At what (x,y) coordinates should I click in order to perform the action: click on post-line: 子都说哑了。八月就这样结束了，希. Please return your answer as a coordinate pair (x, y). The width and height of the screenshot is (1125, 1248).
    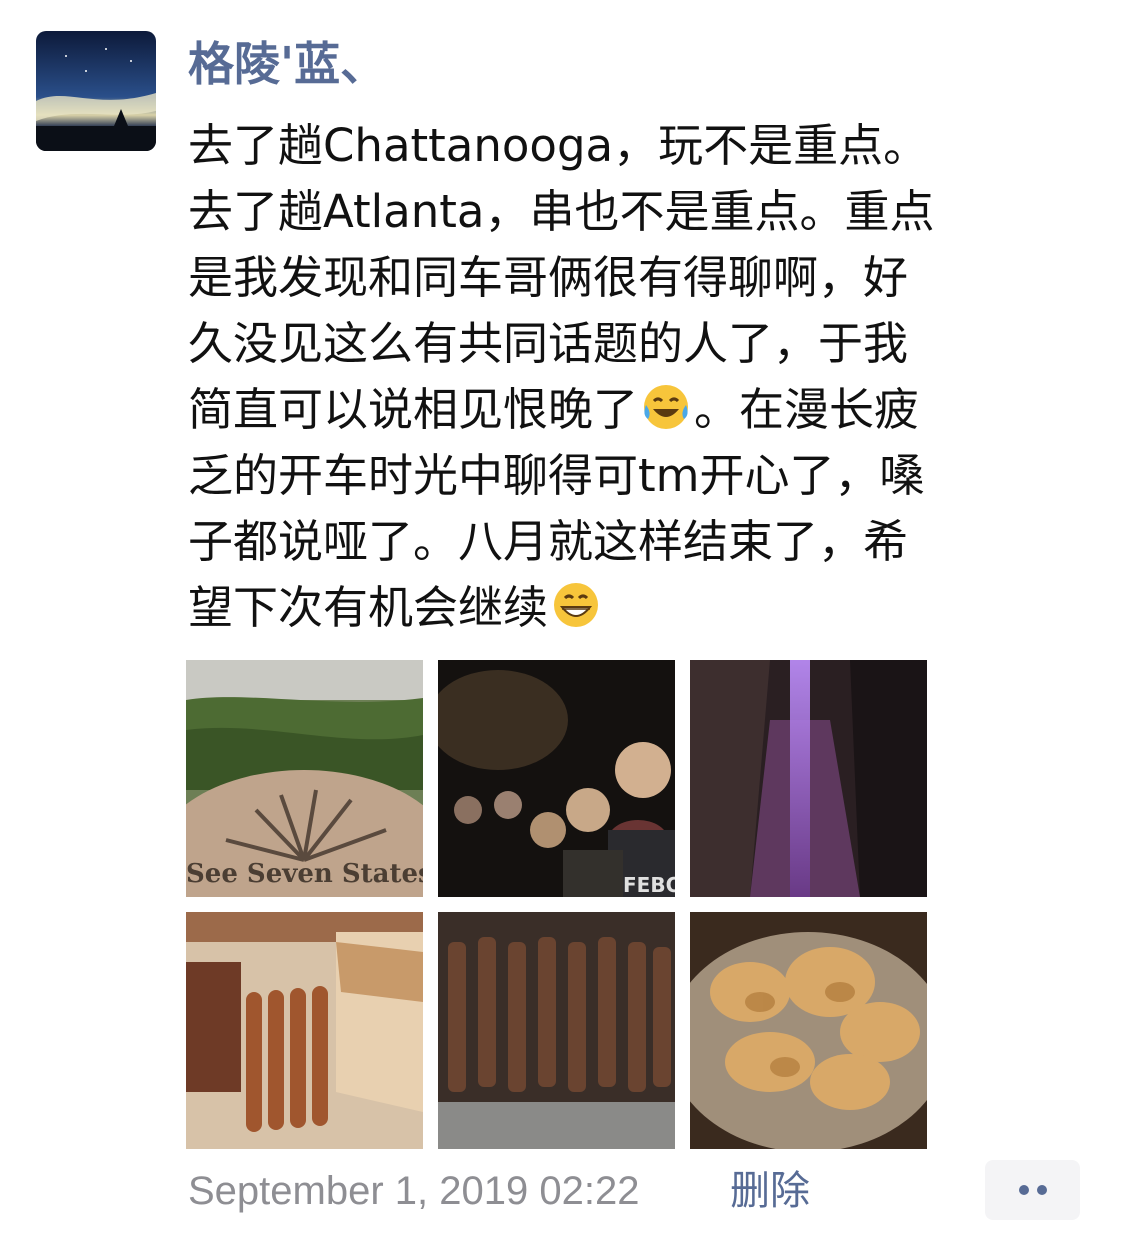
    Looking at the image, I should click on (548, 541).